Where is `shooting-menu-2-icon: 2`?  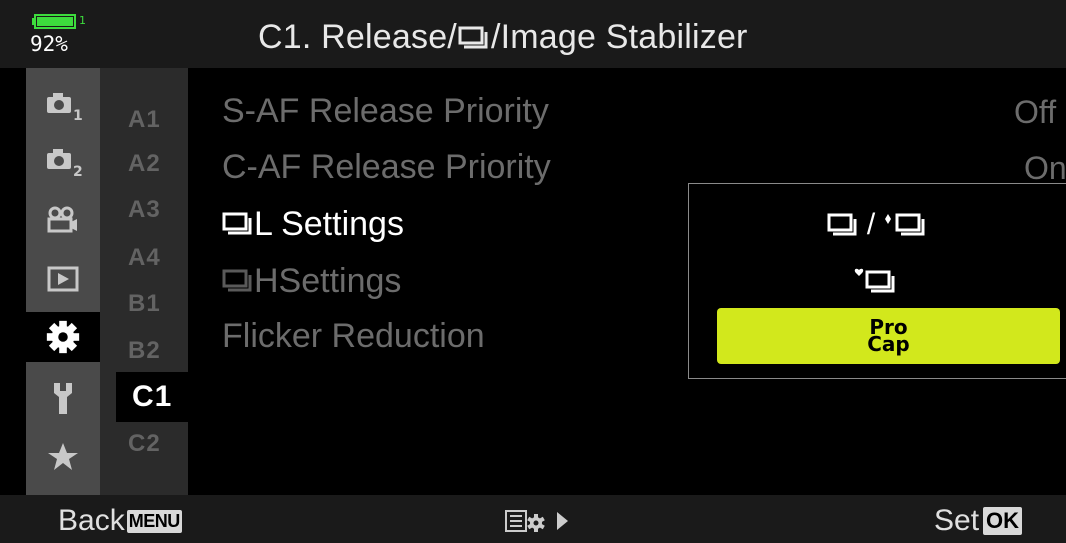
shooting-menu-2-icon: 2 is located at coordinates (65, 164).